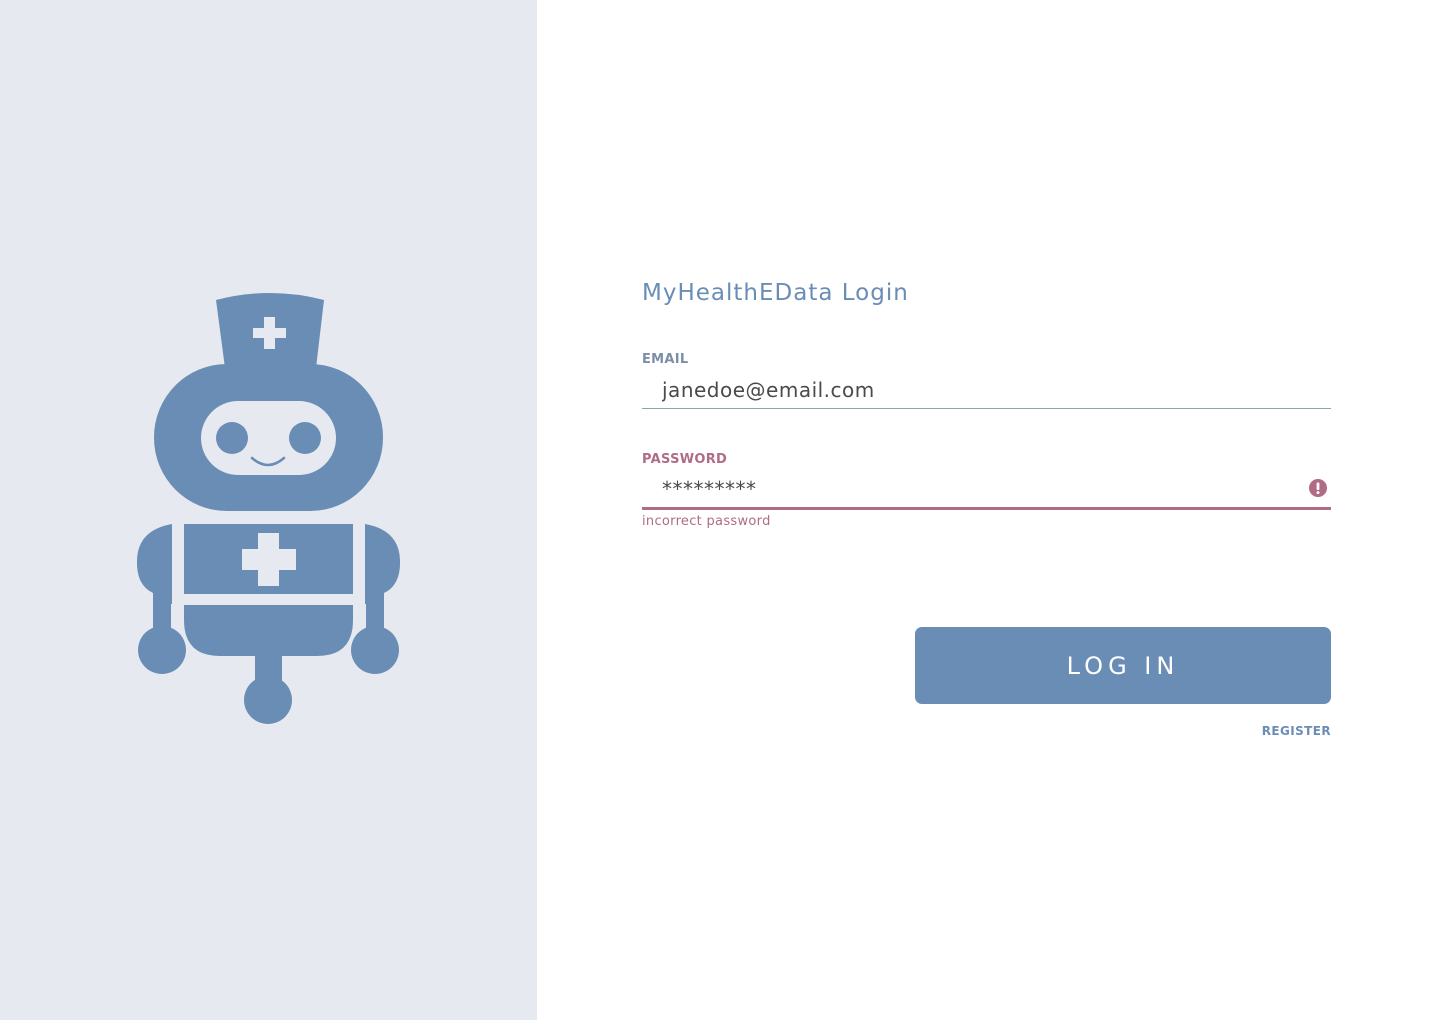 This screenshot has width=1440, height=1020. I want to click on email-field, so click(986, 390).